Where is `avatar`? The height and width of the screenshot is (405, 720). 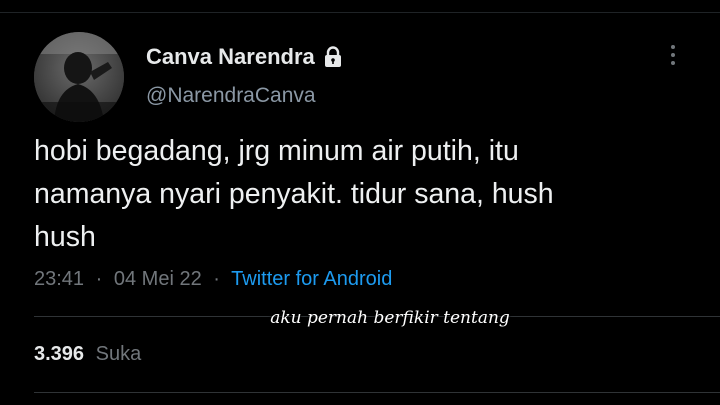
avatar is located at coordinates (79, 77).